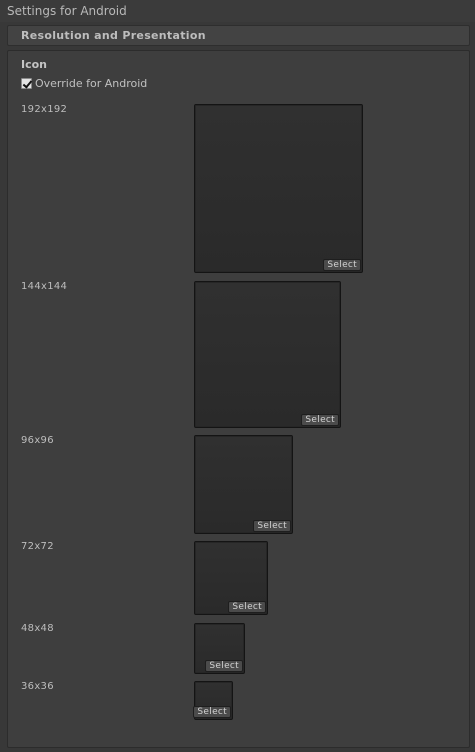 The height and width of the screenshot is (752, 475). I want to click on icon-size-label-72: 72x72, so click(37, 546).